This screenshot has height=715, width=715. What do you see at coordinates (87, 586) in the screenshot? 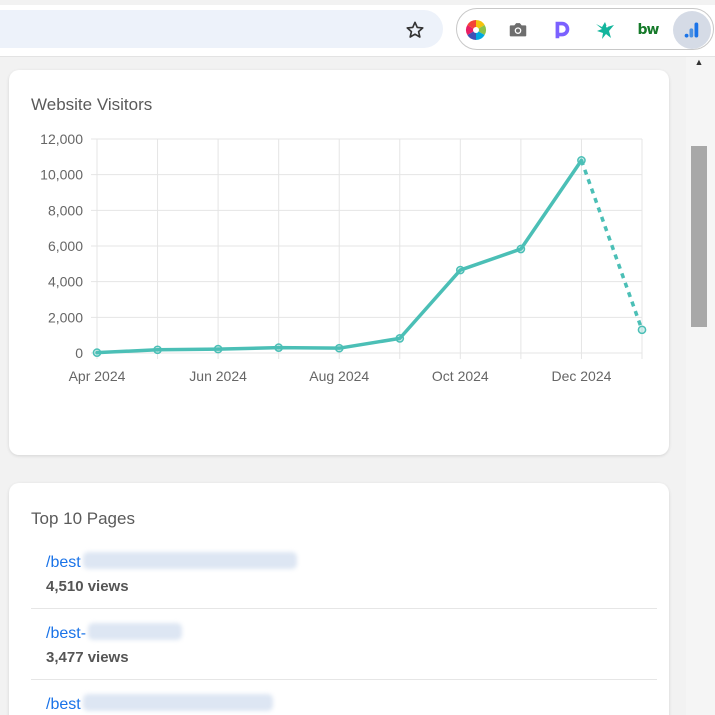
I see `page-views: 4,510 views` at bounding box center [87, 586].